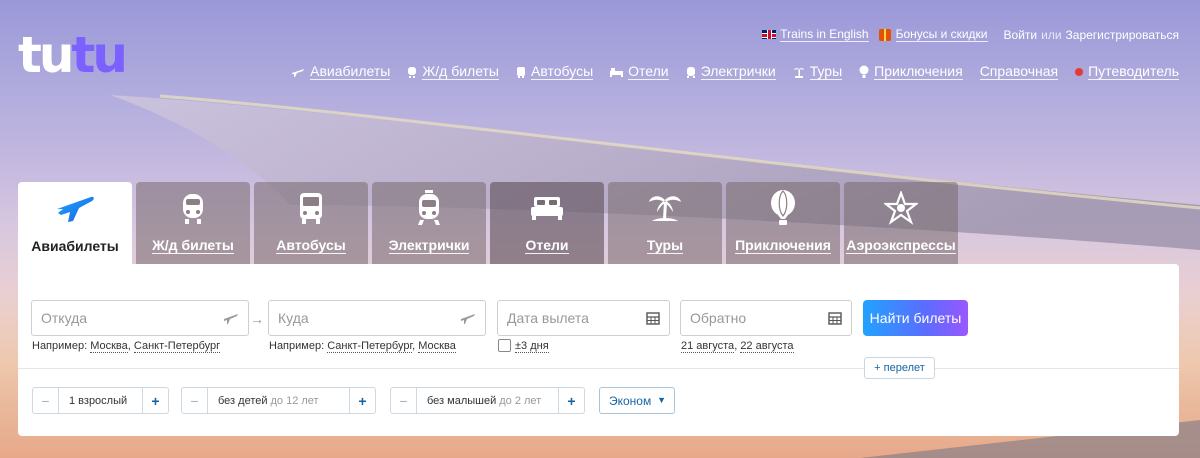  I want to click on trains-in-english-link: Trains in English, so click(815, 34).